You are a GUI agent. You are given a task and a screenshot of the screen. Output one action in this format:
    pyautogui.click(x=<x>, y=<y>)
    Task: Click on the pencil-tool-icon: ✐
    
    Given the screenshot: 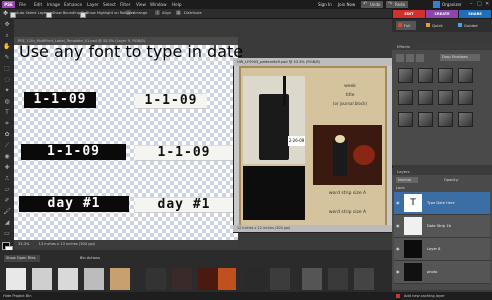 What is the action you would take?
    pyautogui.click(x=7, y=200)
    